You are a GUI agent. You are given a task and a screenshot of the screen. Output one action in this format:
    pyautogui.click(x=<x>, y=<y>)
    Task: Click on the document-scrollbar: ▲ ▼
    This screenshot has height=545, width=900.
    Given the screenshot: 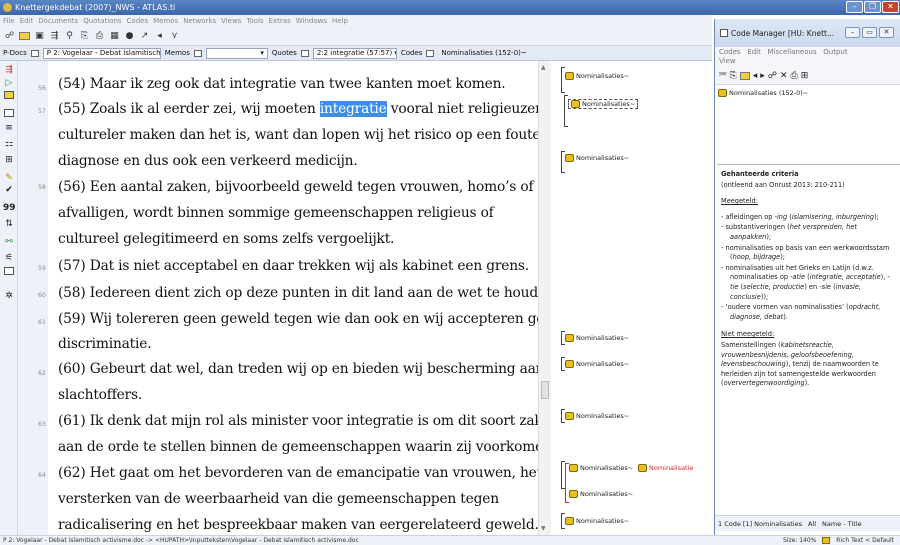 What is the action you would take?
    pyautogui.click(x=544, y=298)
    